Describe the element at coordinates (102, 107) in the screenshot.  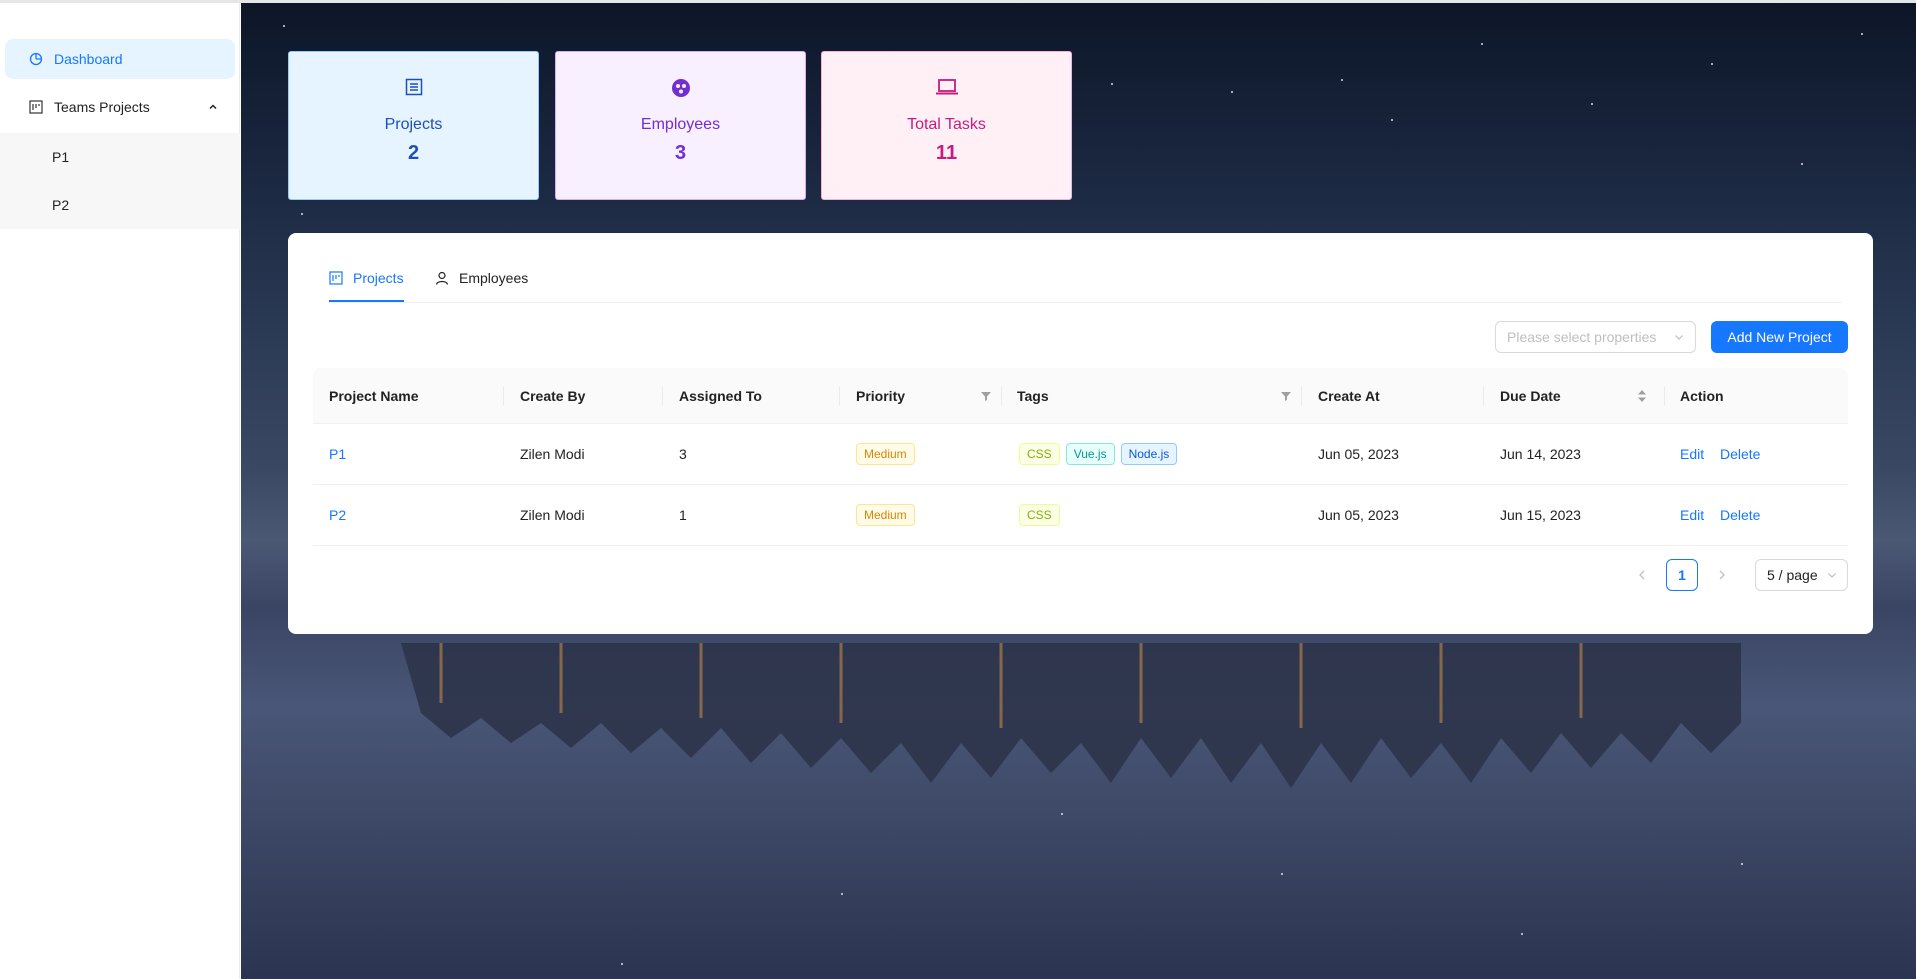
I see `sidebar-item-label: Teams Projects` at that location.